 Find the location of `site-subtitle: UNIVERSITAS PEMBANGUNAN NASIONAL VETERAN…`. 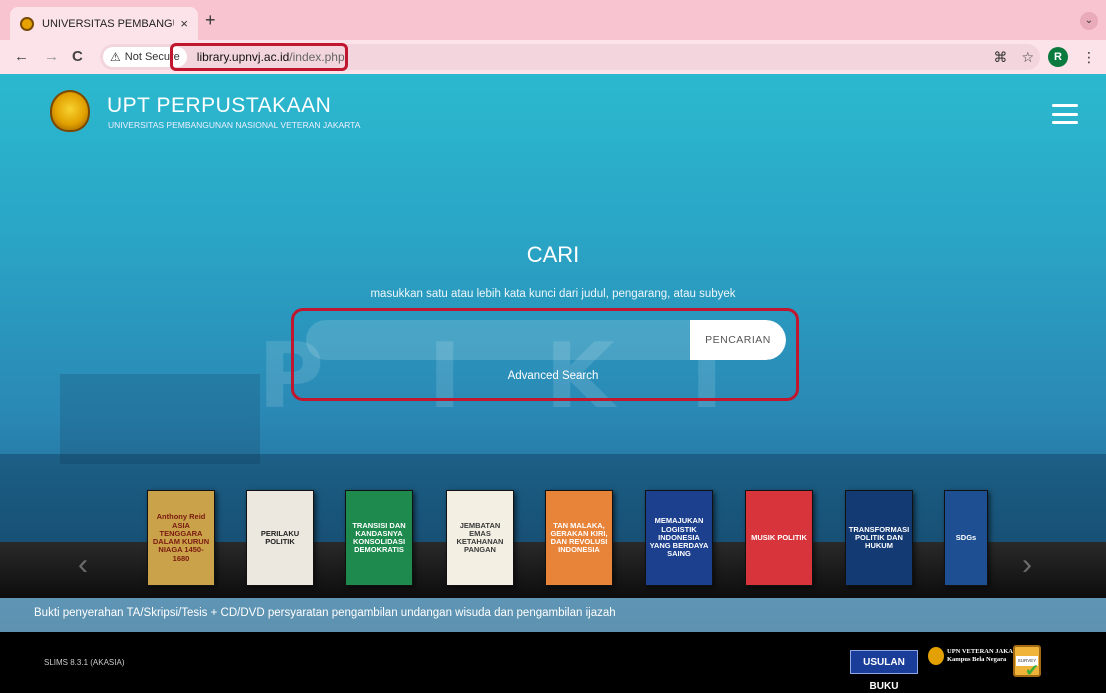

site-subtitle: UNIVERSITAS PEMBANGUNAN NASIONAL VETERAN… is located at coordinates (234, 125).